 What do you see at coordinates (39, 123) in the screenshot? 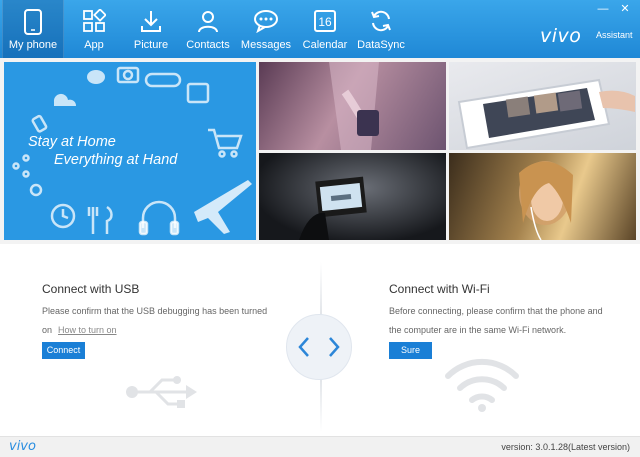
I see `small-phone-icon` at bounding box center [39, 123].